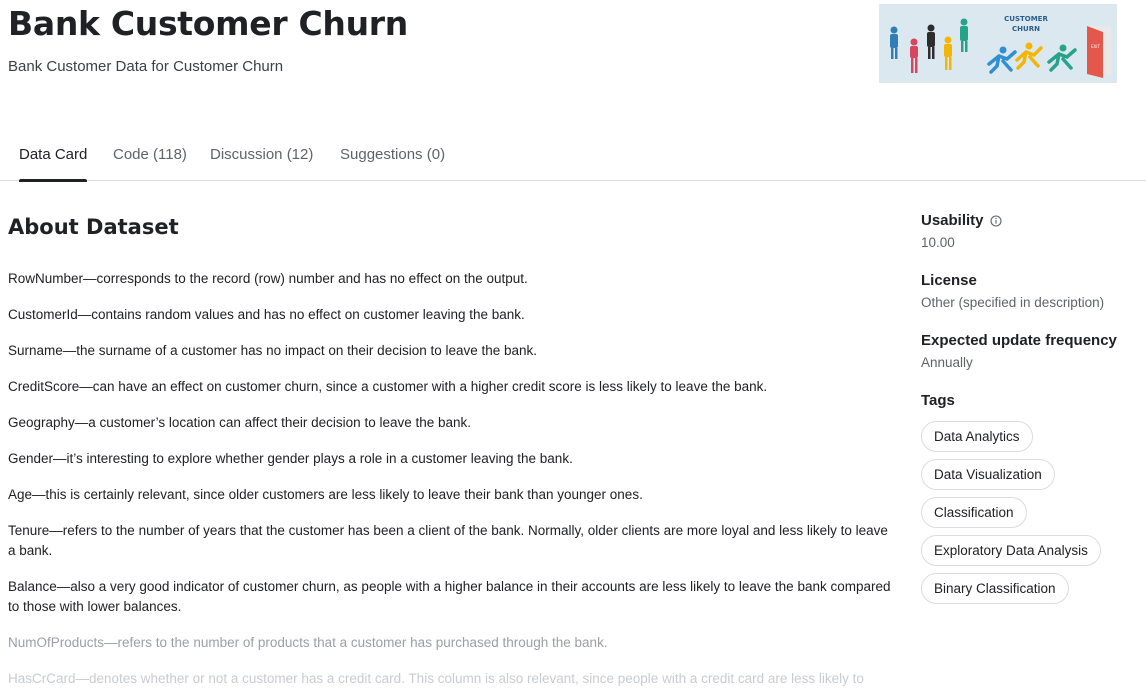  I want to click on usability-label-text: Usability, so click(952, 220).